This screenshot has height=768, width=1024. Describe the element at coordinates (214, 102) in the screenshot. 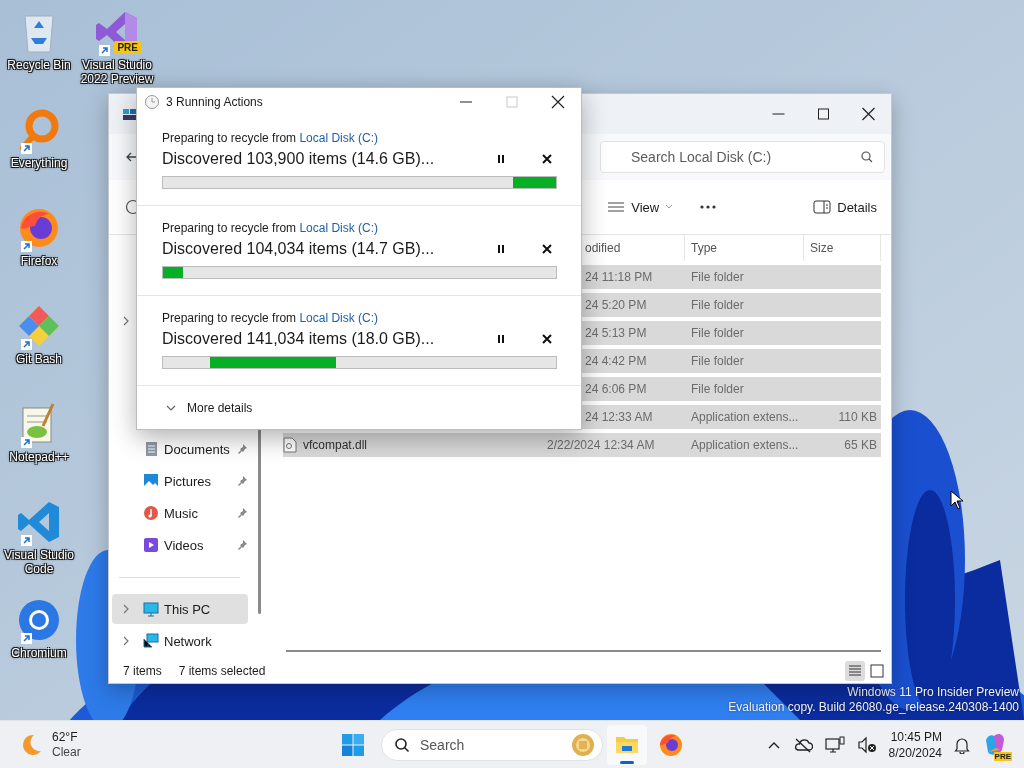

I see `dialog-title: 3 Running Actions` at that location.